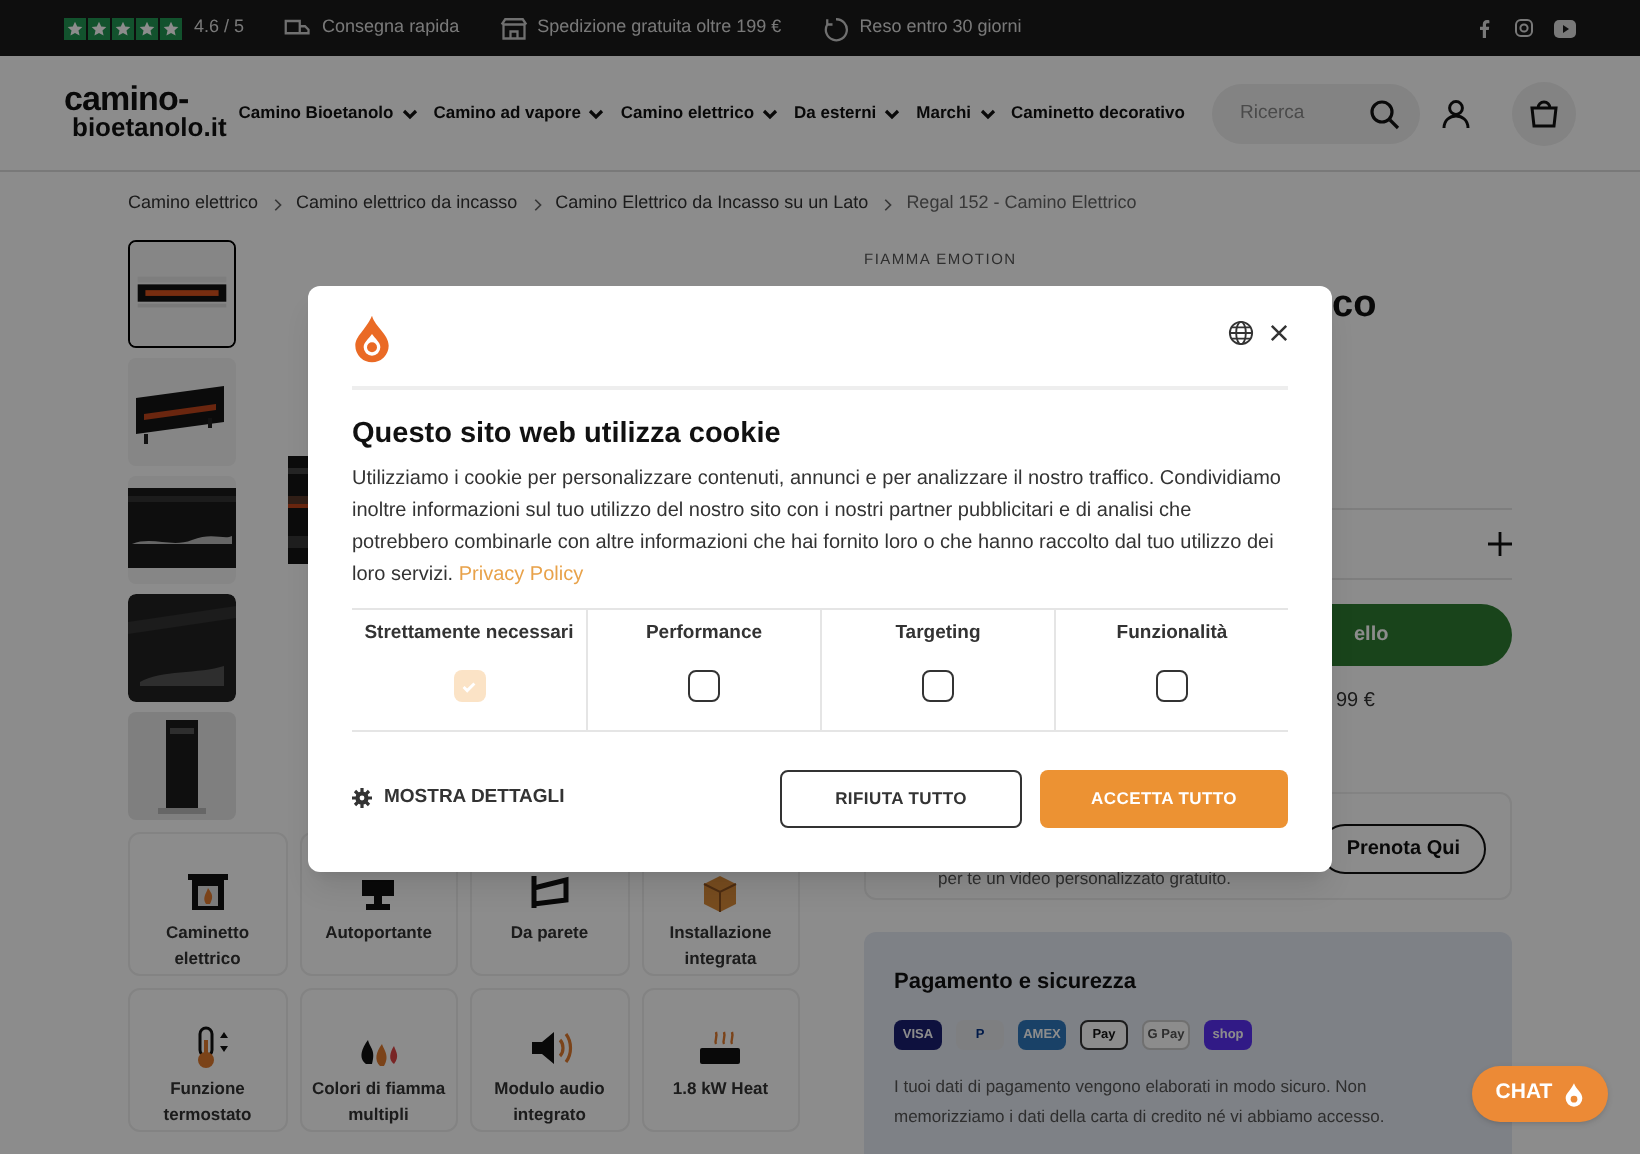 This screenshot has height=1154, width=1640. I want to click on nav-item: Camino ad vapore, so click(520, 113).